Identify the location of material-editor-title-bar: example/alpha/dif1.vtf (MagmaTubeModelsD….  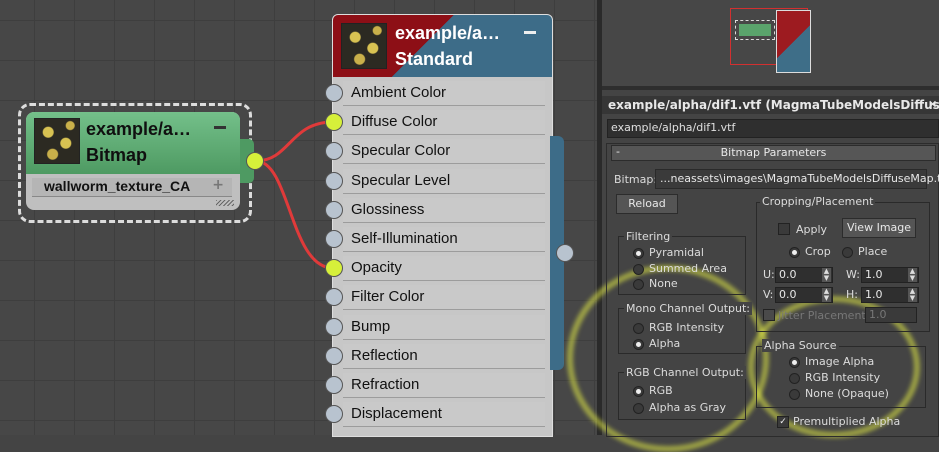
(770, 105).